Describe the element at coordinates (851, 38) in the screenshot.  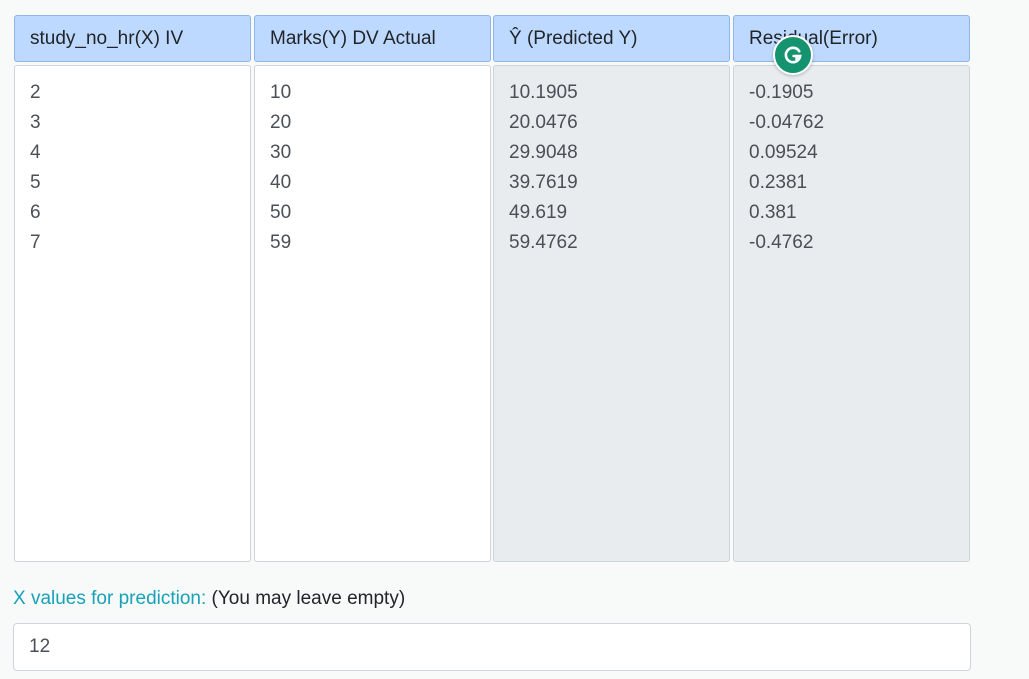
I see `column-residual-header: Residual(Error)` at that location.